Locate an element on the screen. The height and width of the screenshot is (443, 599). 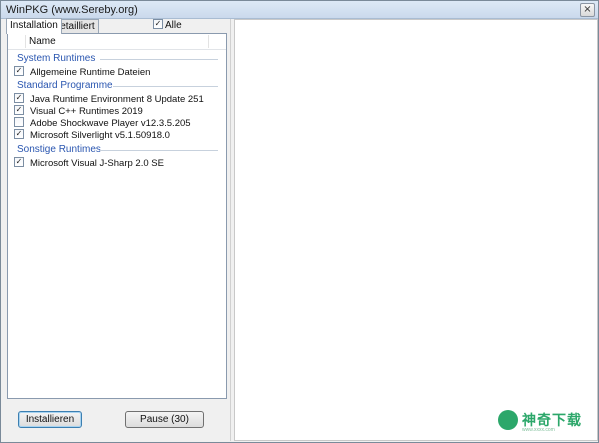
group-standard-programme: Standard Programme is located at coordinates (65, 85).